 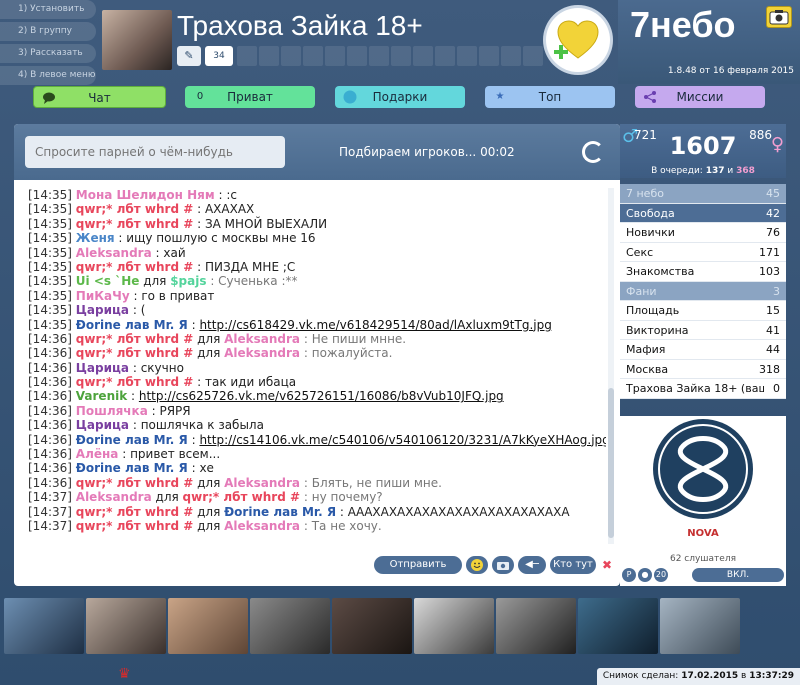 What do you see at coordinates (578, 40) in the screenshot?
I see `add-heart-button` at bounding box center [578, 40].